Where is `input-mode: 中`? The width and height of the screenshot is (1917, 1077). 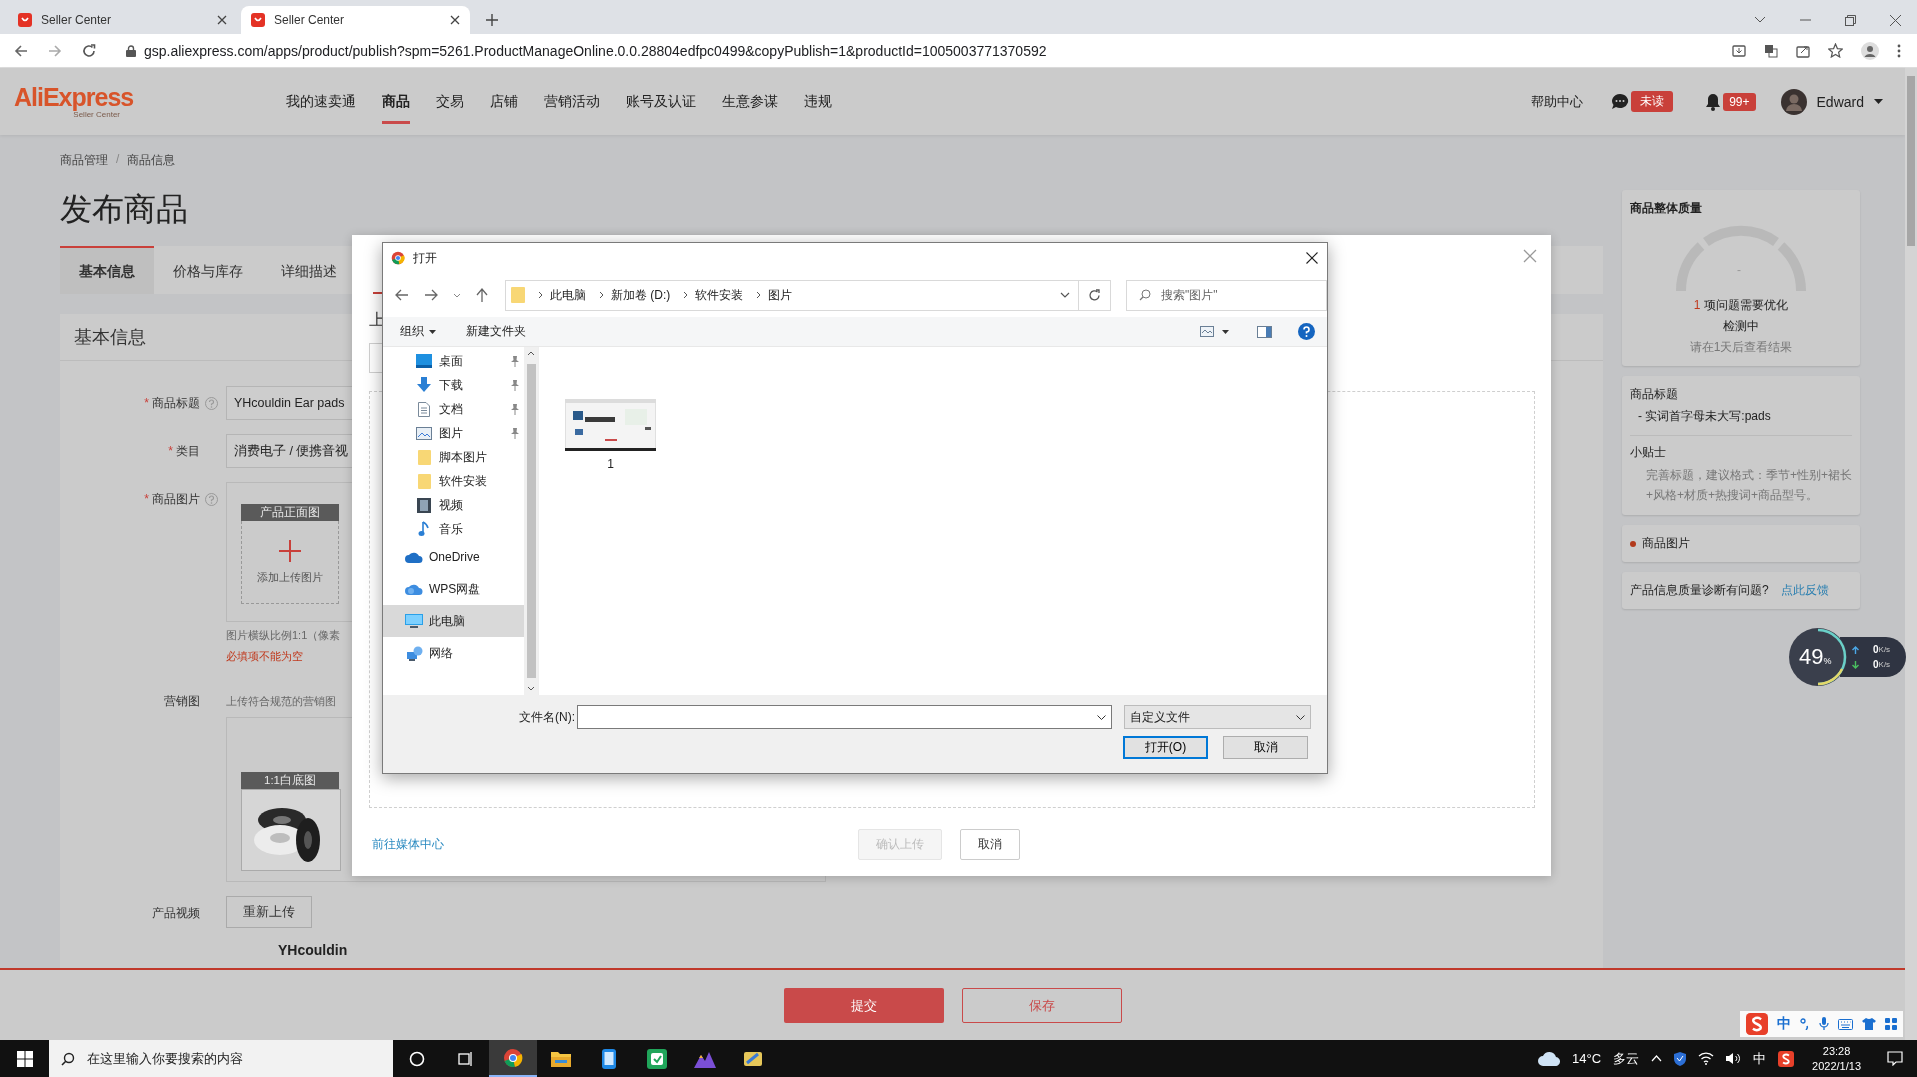
input-mode: 中 is located at coordinates (1784, 1024).